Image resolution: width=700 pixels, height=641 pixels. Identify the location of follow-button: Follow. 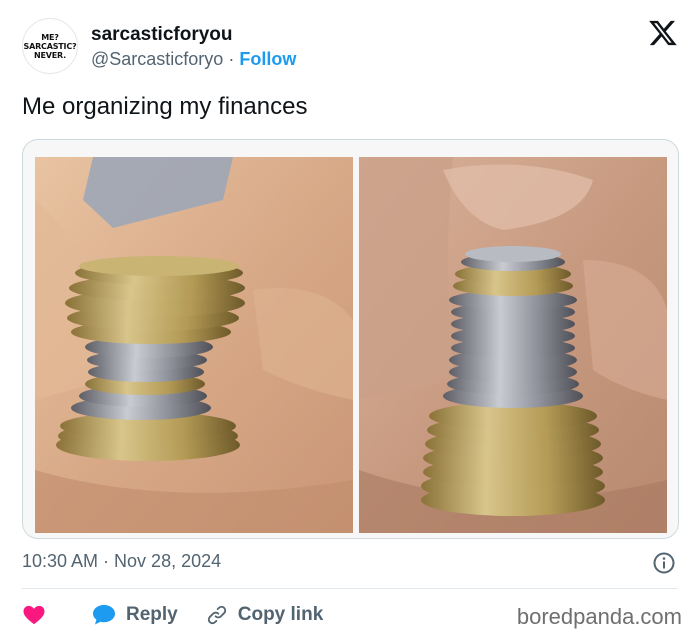
(267, 59).